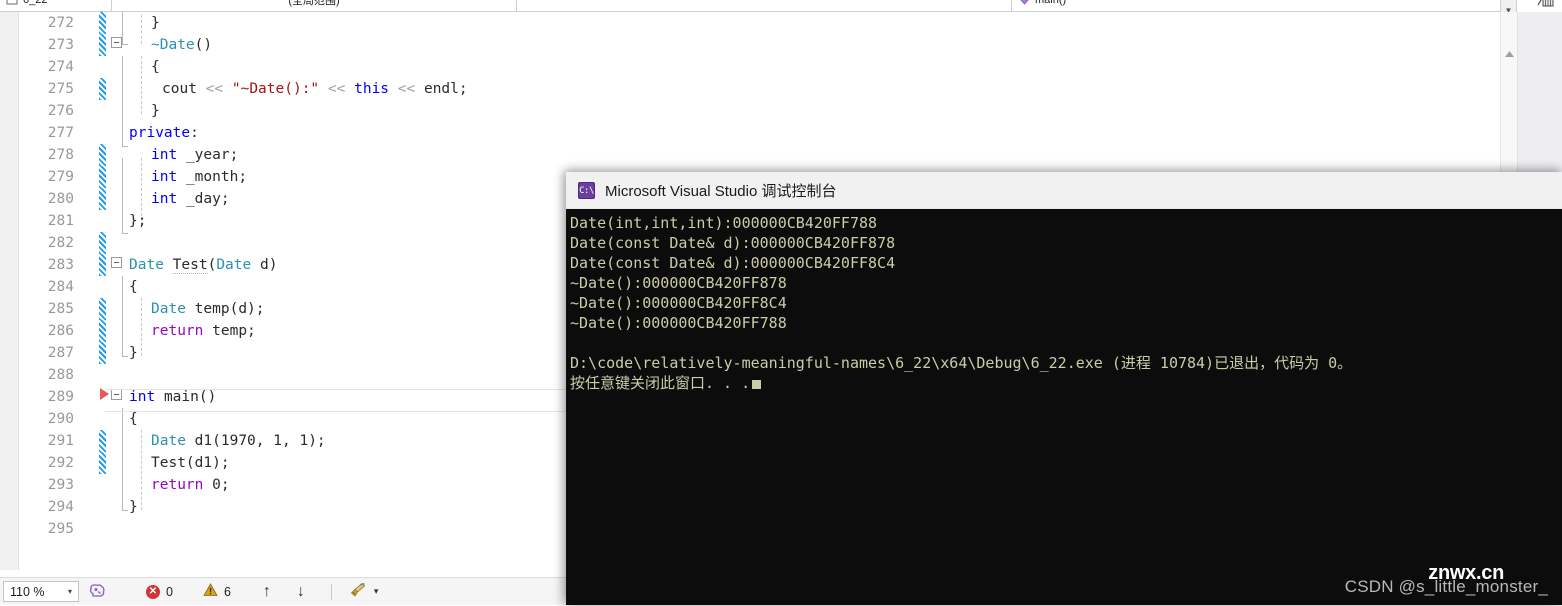  Describe the element at coordinates (733, 243) in the screenshot. I see `console-output-line: Date(const Date& d):000000CB420FF878` at that location.